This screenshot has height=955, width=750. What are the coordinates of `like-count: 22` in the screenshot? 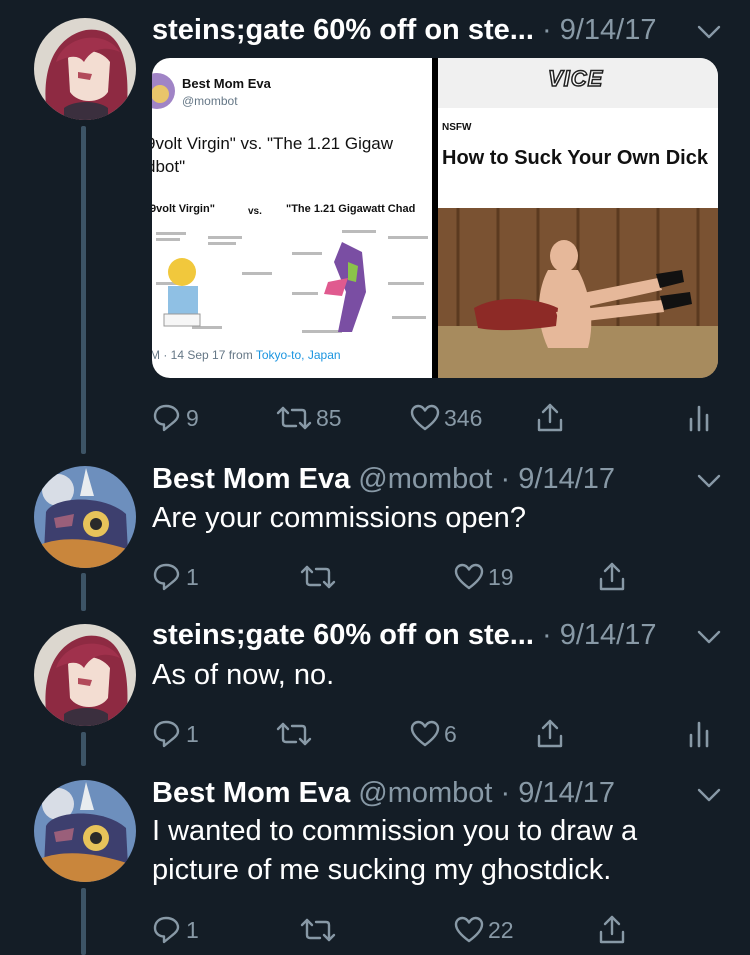 It's located at (501, 929).